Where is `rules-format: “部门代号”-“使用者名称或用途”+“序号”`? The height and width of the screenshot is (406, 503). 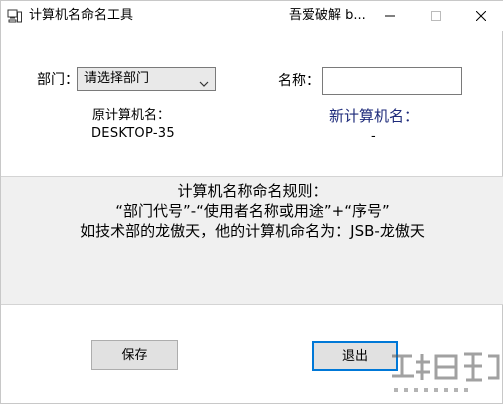 rules-format: “部门代号”-“使用者名称或用途”+“序号” is located at coordinates (252, 211).